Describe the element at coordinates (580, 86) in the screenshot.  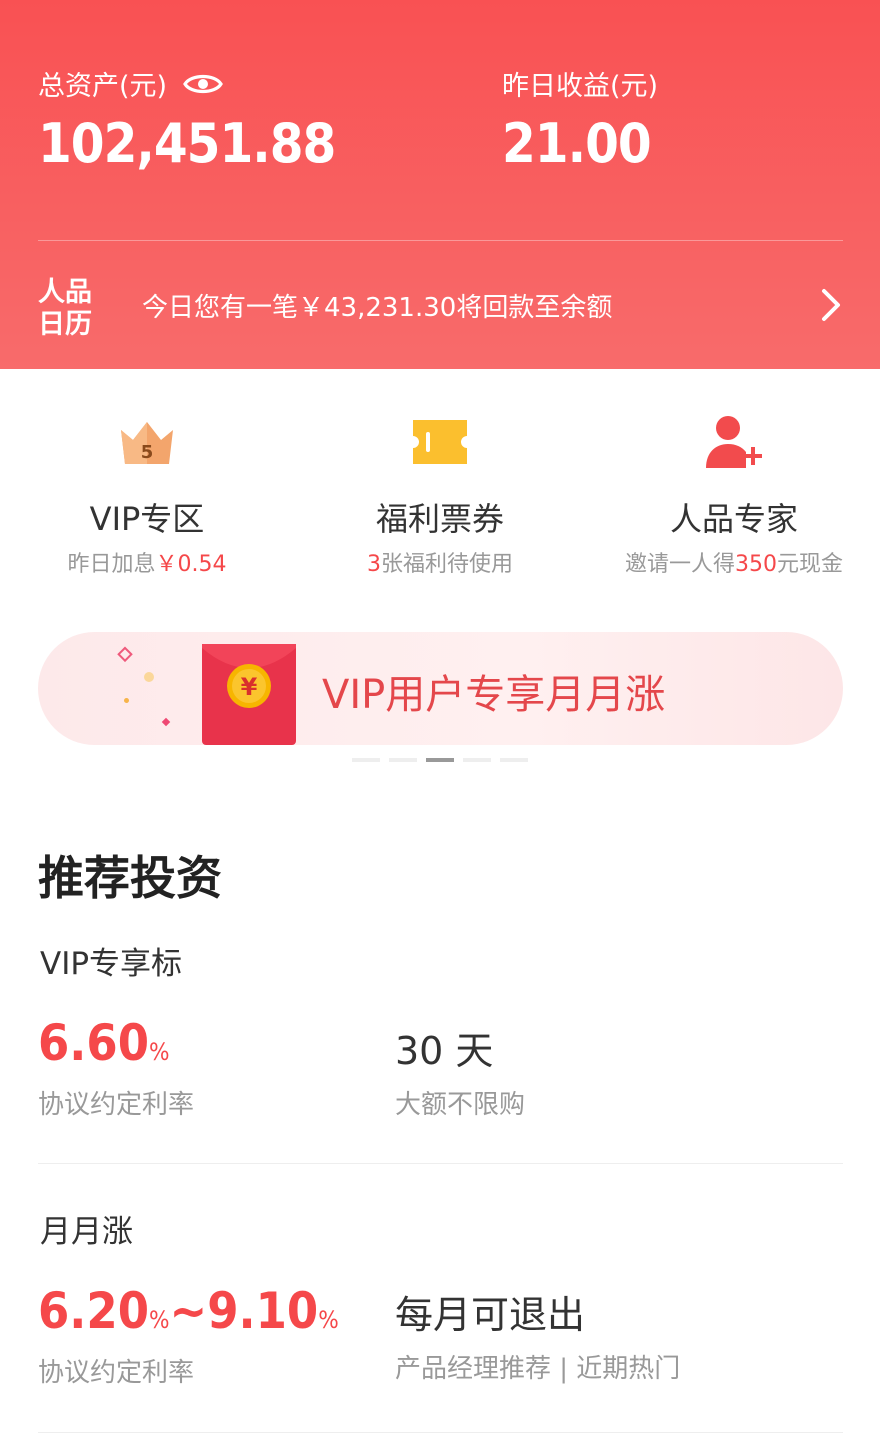
I see `yesterday-income-label: 昨日收益(元)` at that location.